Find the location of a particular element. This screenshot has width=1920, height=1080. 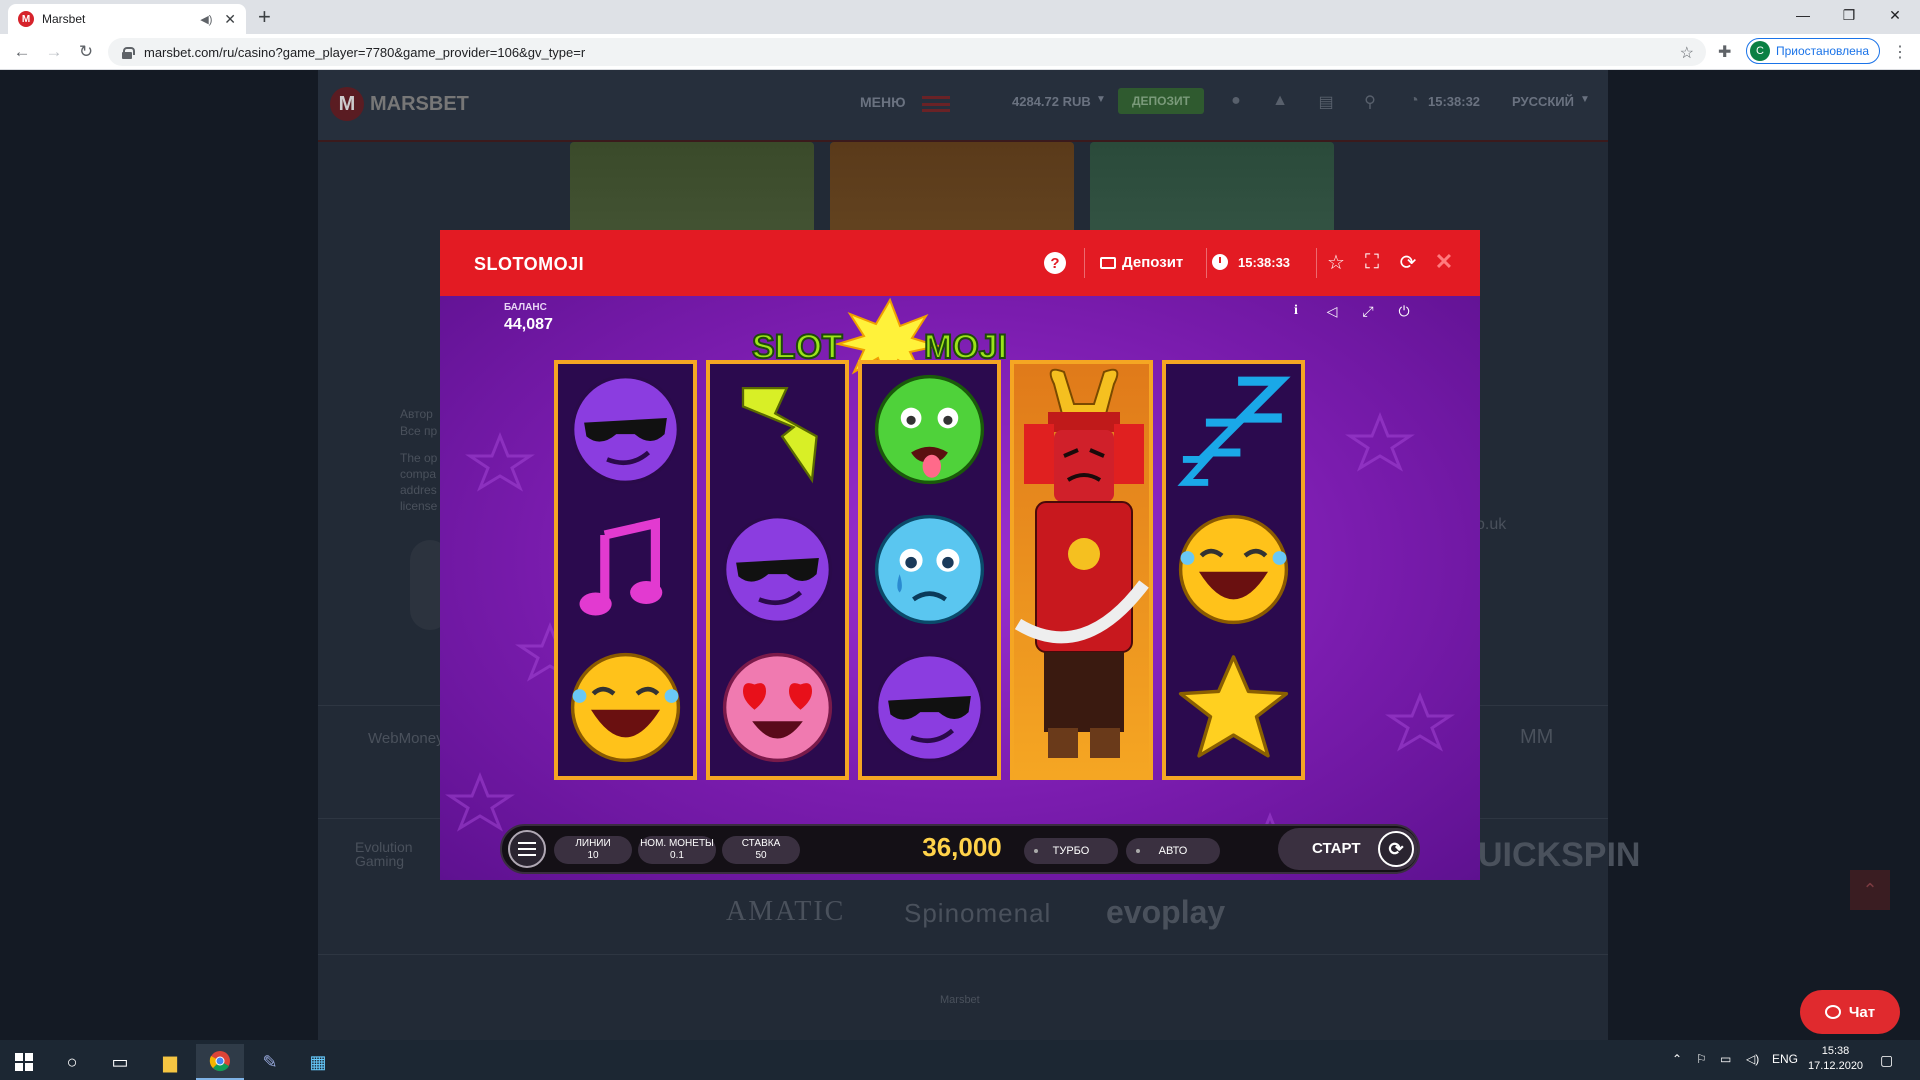

balance-caret-icon: ▼ is located at coordinates (1101, 99).